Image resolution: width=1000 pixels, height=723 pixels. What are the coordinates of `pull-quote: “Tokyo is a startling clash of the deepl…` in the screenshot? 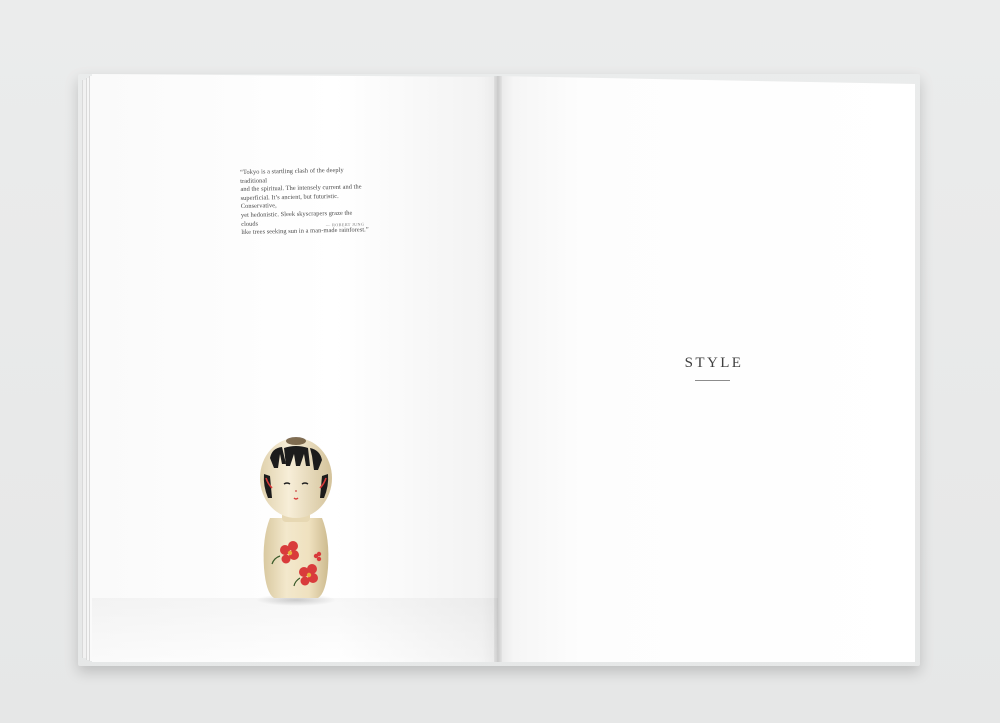 It's located at (304, 201).